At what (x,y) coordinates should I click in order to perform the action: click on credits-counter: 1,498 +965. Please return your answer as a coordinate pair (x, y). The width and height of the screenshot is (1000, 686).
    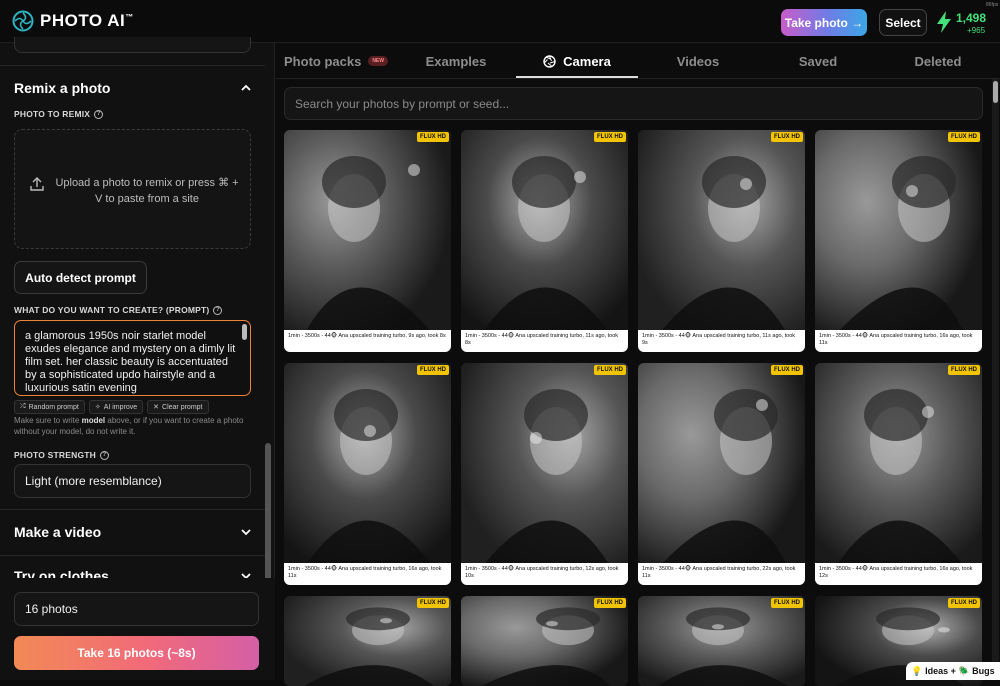
    Looking at the image, I should click on (965, 23).